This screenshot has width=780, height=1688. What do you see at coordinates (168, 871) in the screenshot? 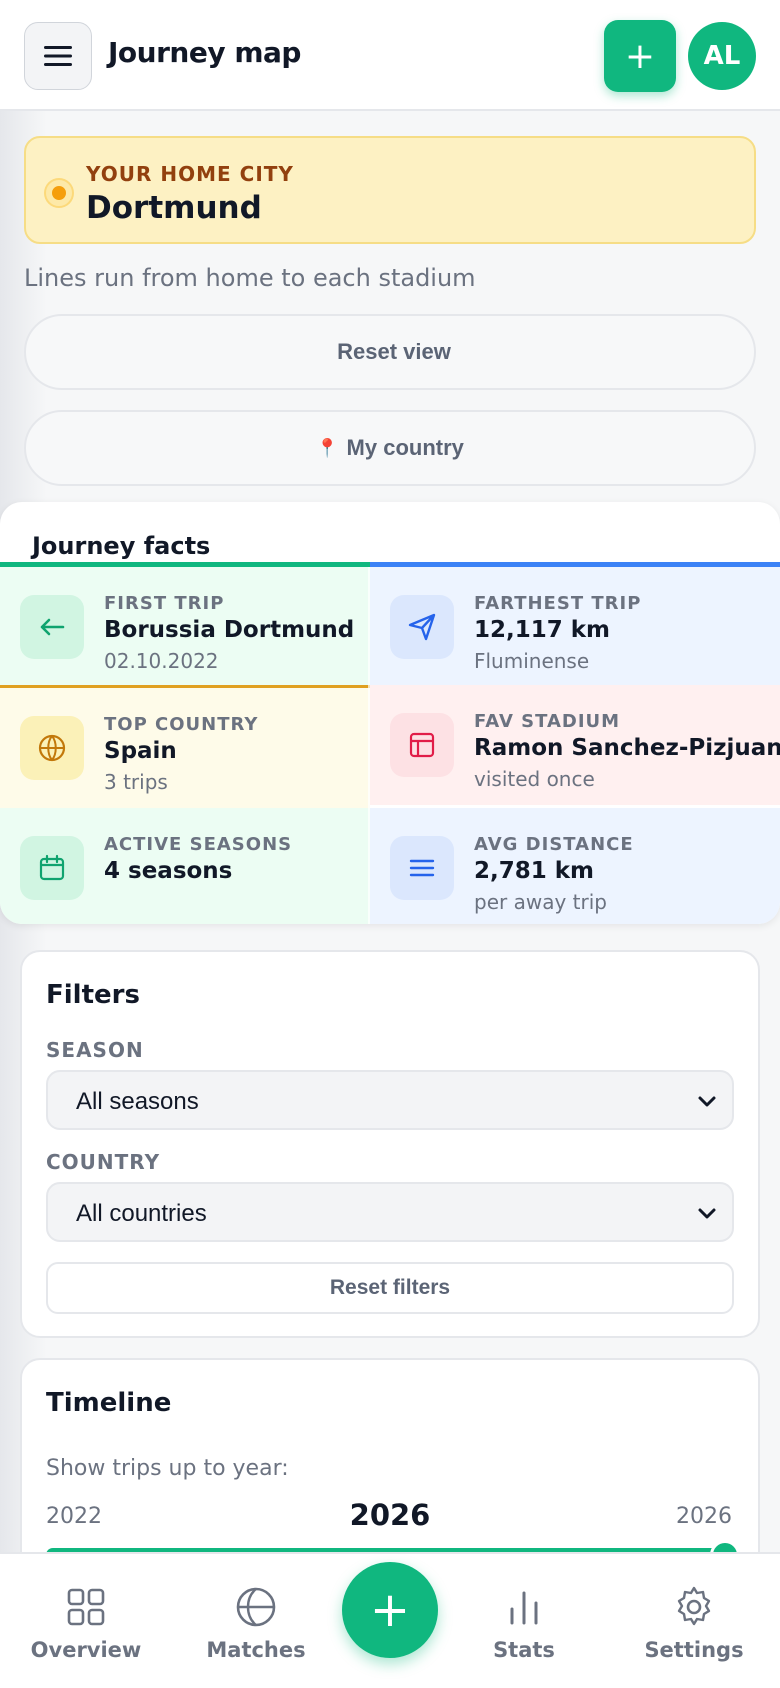
I see `fact-value: 4 seasons` at bounding box center [168, 871].